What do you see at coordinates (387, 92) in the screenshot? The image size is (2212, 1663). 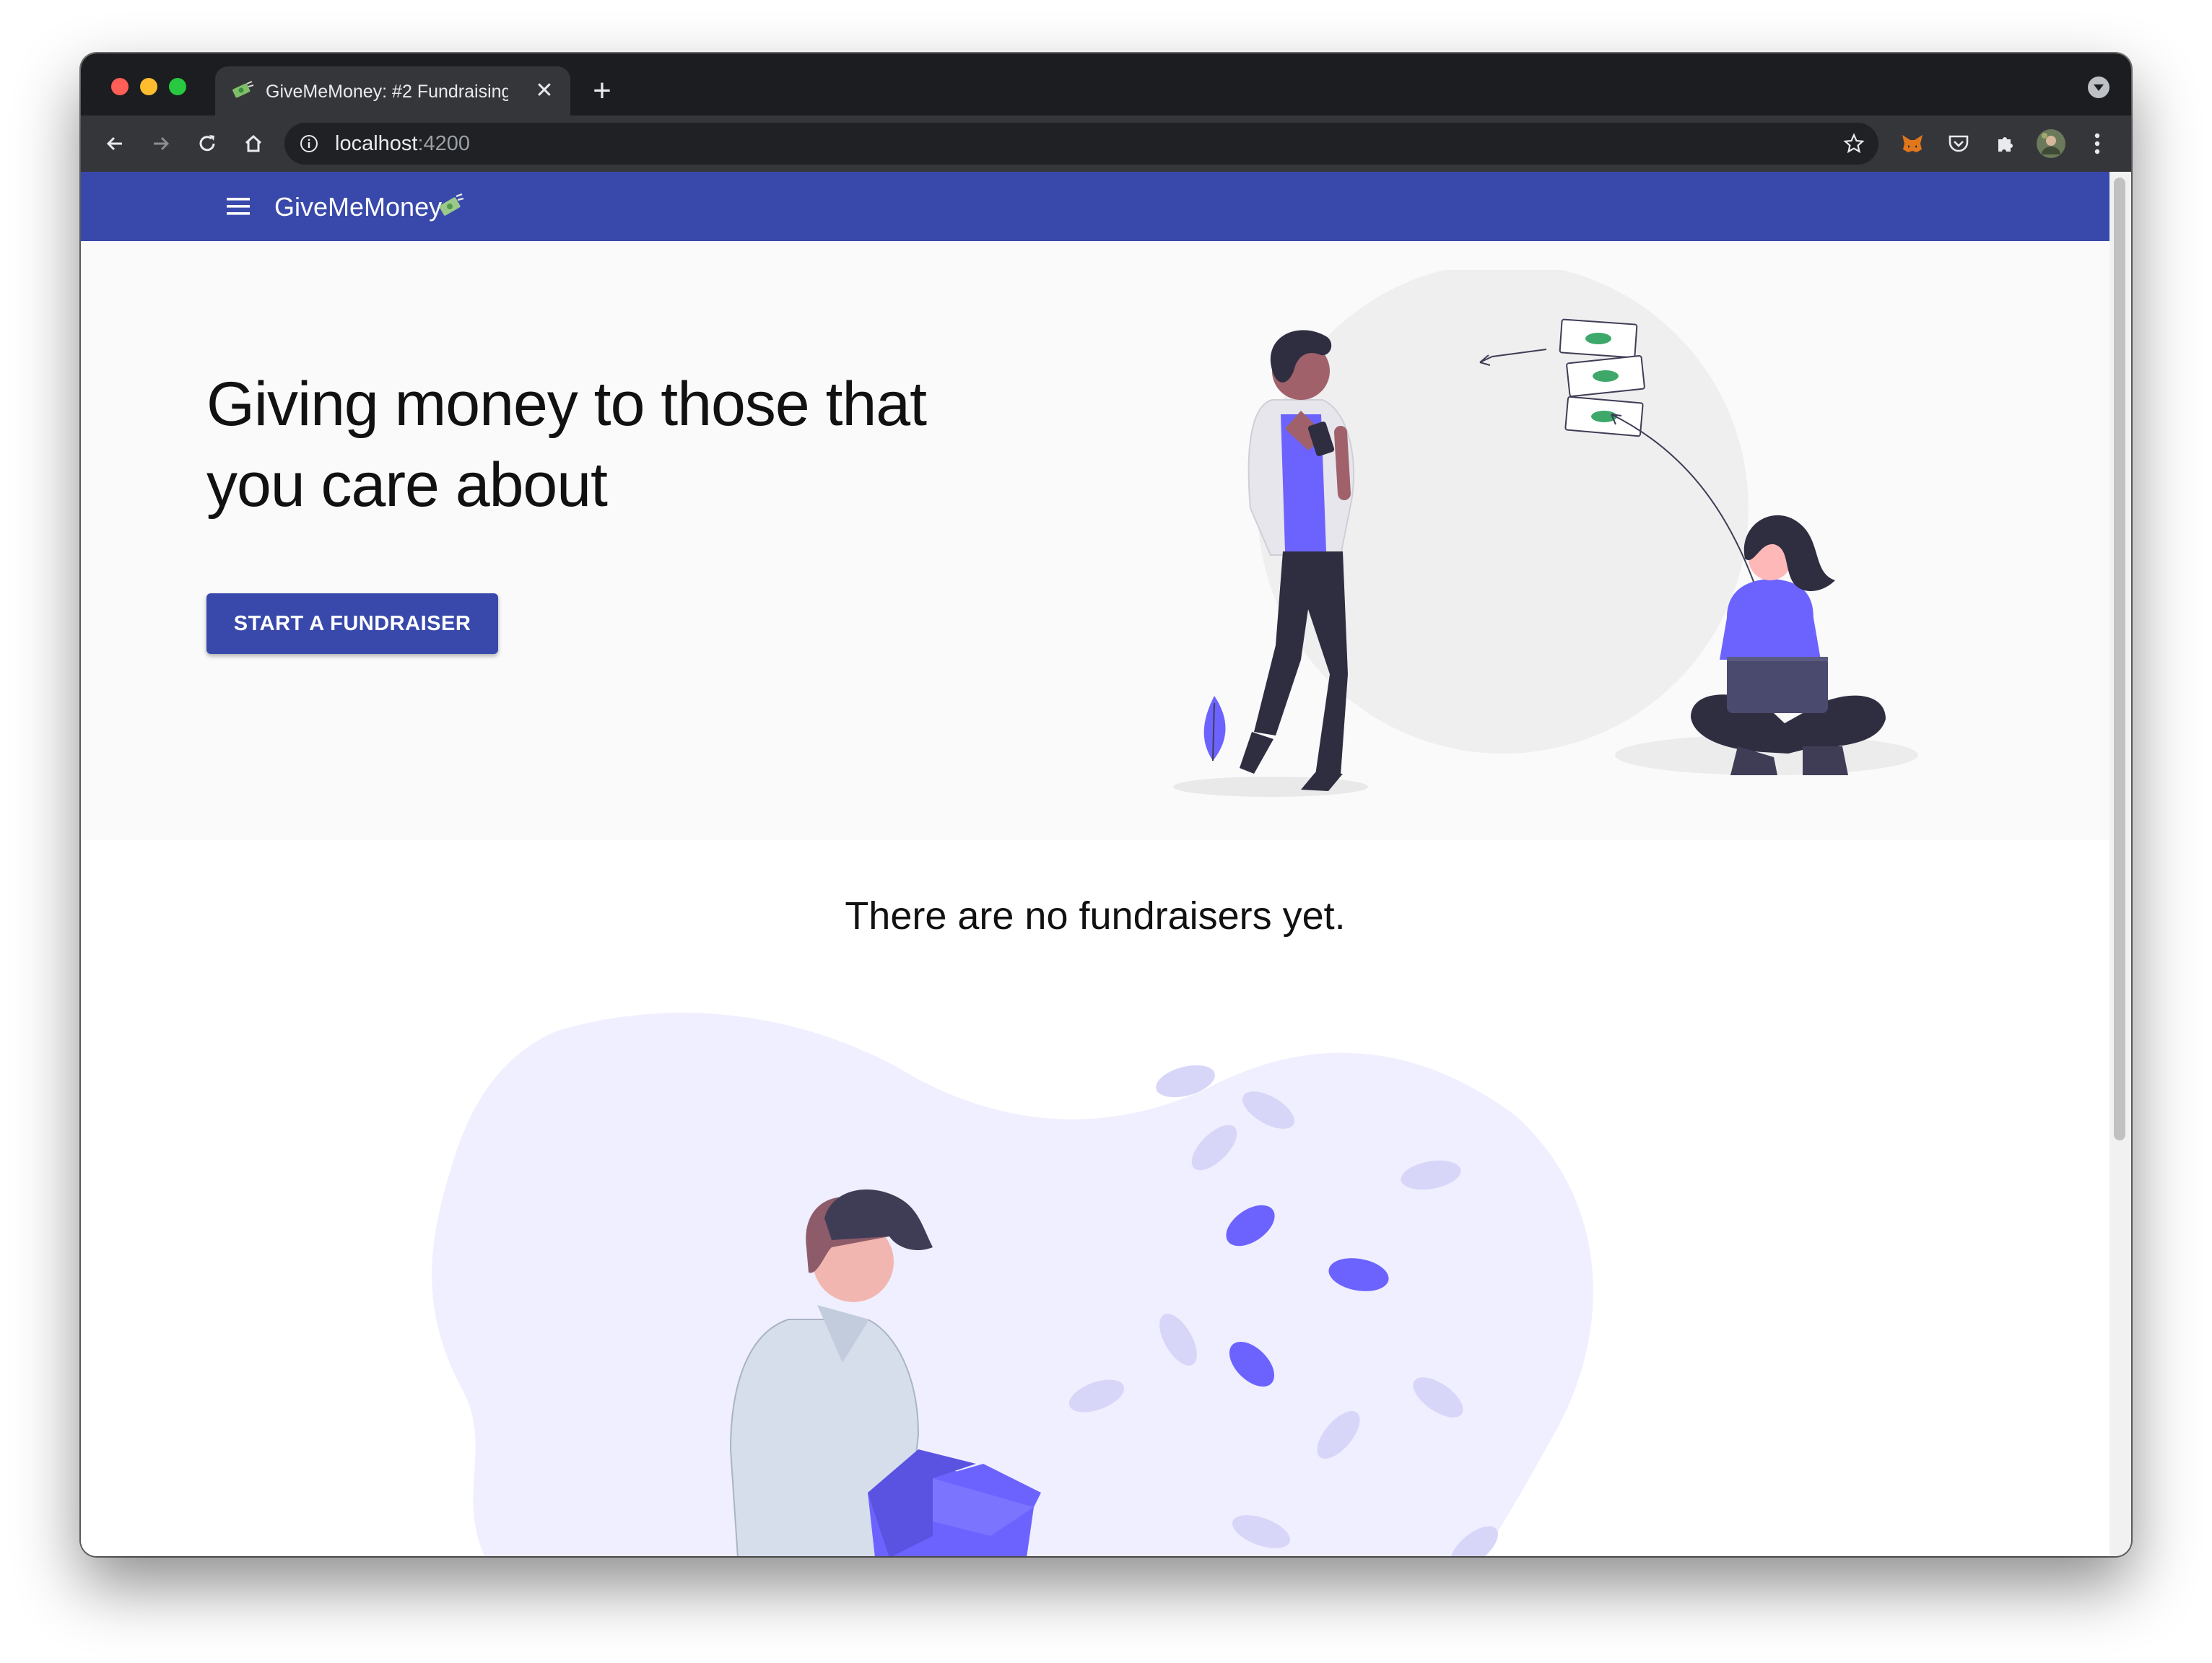 I see `tab-title: GiveMeMoney: #2 Fundraising` at bounding box center [387, 92].